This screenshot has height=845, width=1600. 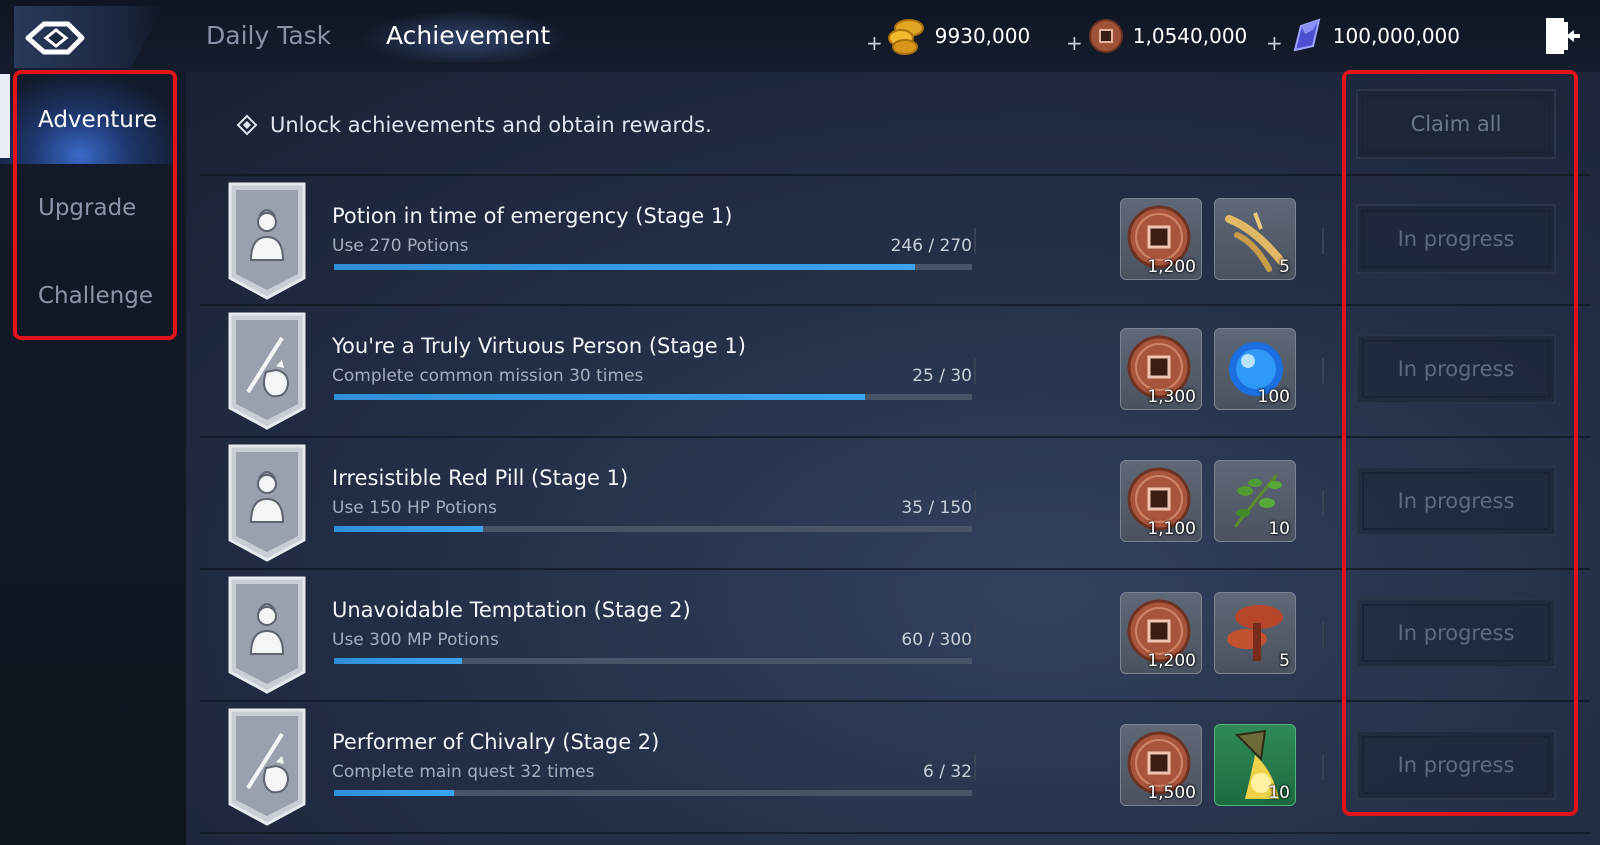 I want to click on achievement-description: Use 300 MP Potions, so click(x=415, y=640).